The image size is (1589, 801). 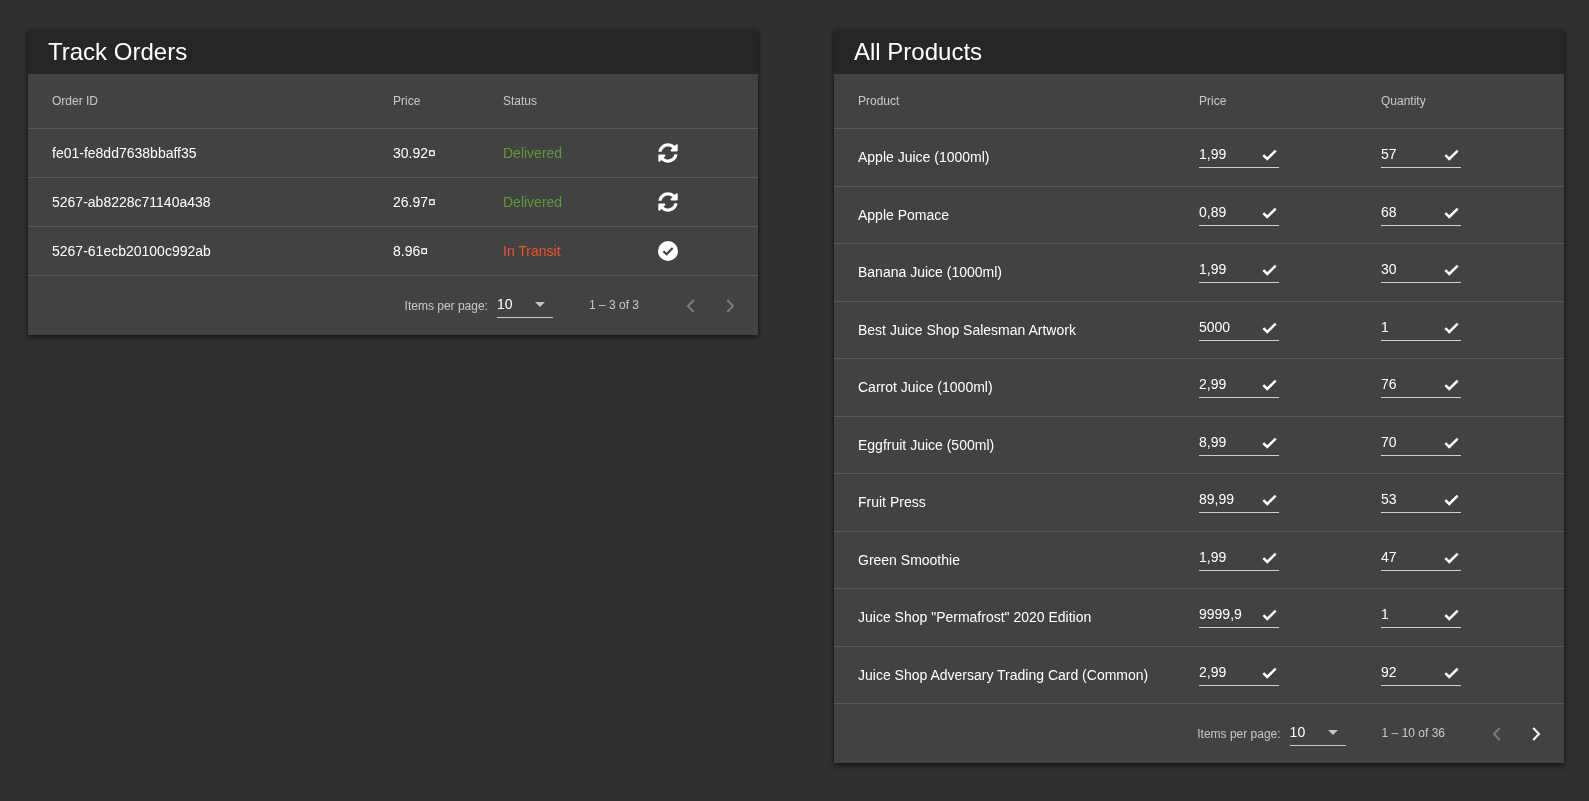 I want to click on quantity-input: 57, so click(x=1421, y=155).